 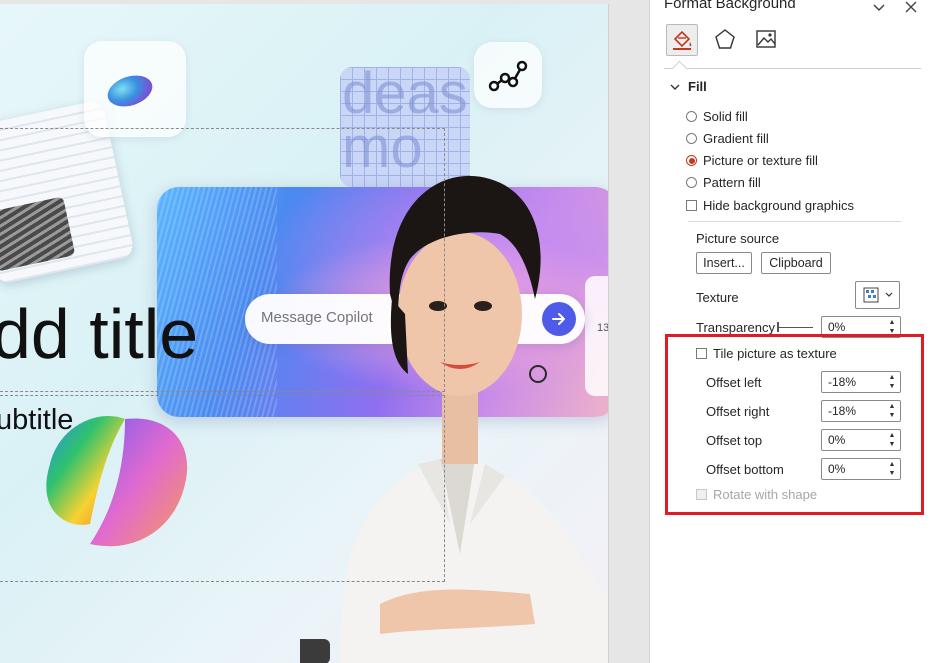 I want to click on picture-icon, so click(x=766, y=39).